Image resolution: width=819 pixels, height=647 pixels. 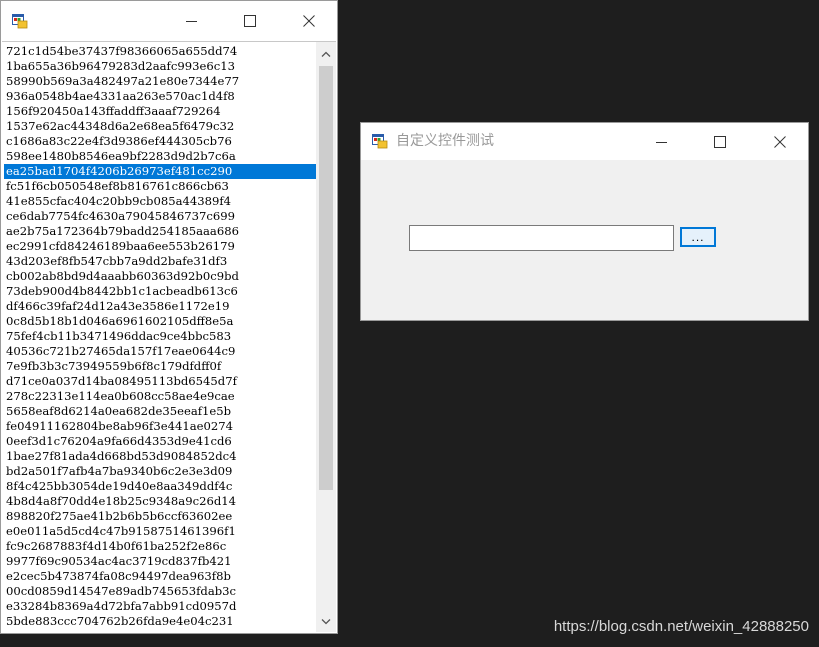 What do you see at coordinates (160, 426) in the screenshot?
I see `list-item: fe04911162804be8ab96f3e441ae0274` at bounding box center [160, 426].